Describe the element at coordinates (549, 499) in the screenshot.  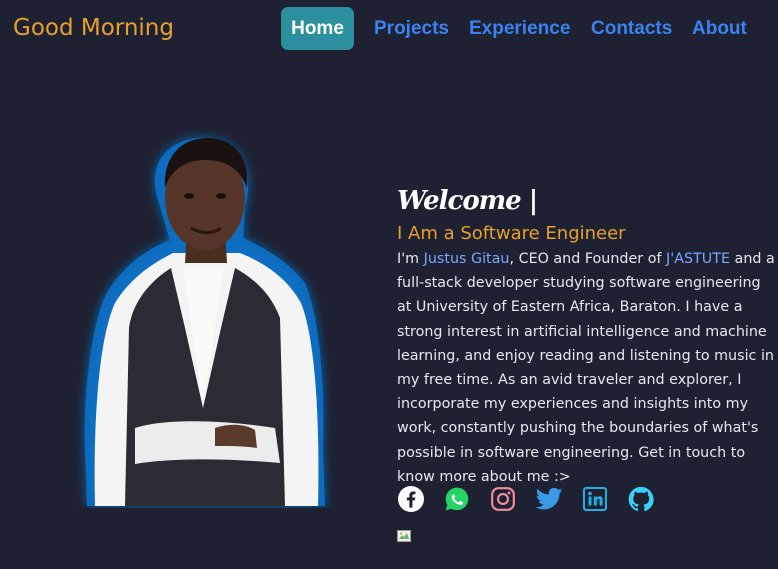
I see `twitter-icon` at that location.